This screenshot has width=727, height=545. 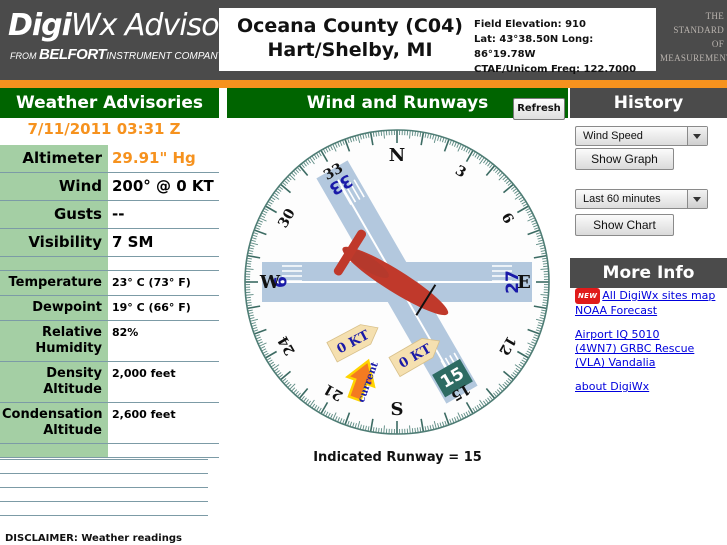 I want to click on observation-label: Condensation Altitude, so click(x=54, y=423).